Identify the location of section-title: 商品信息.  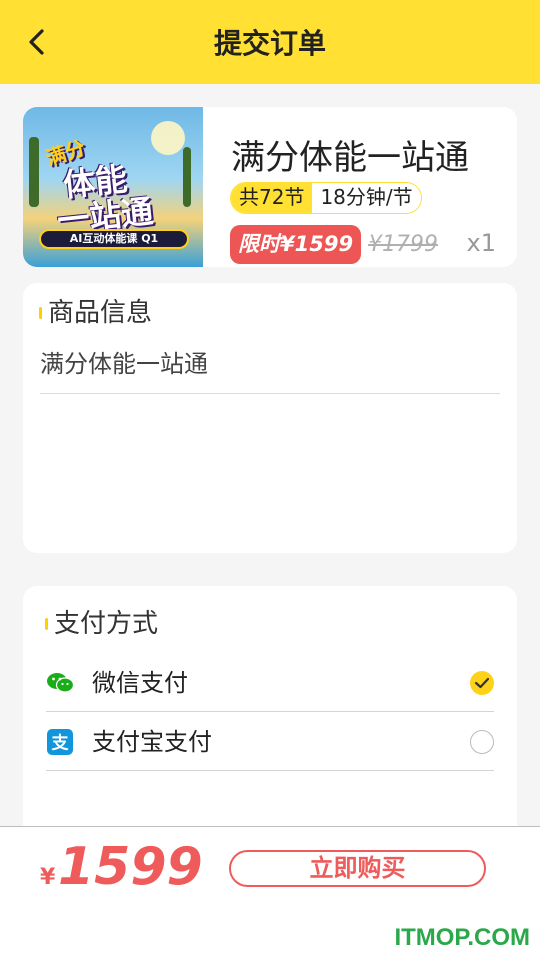
(100, 313).